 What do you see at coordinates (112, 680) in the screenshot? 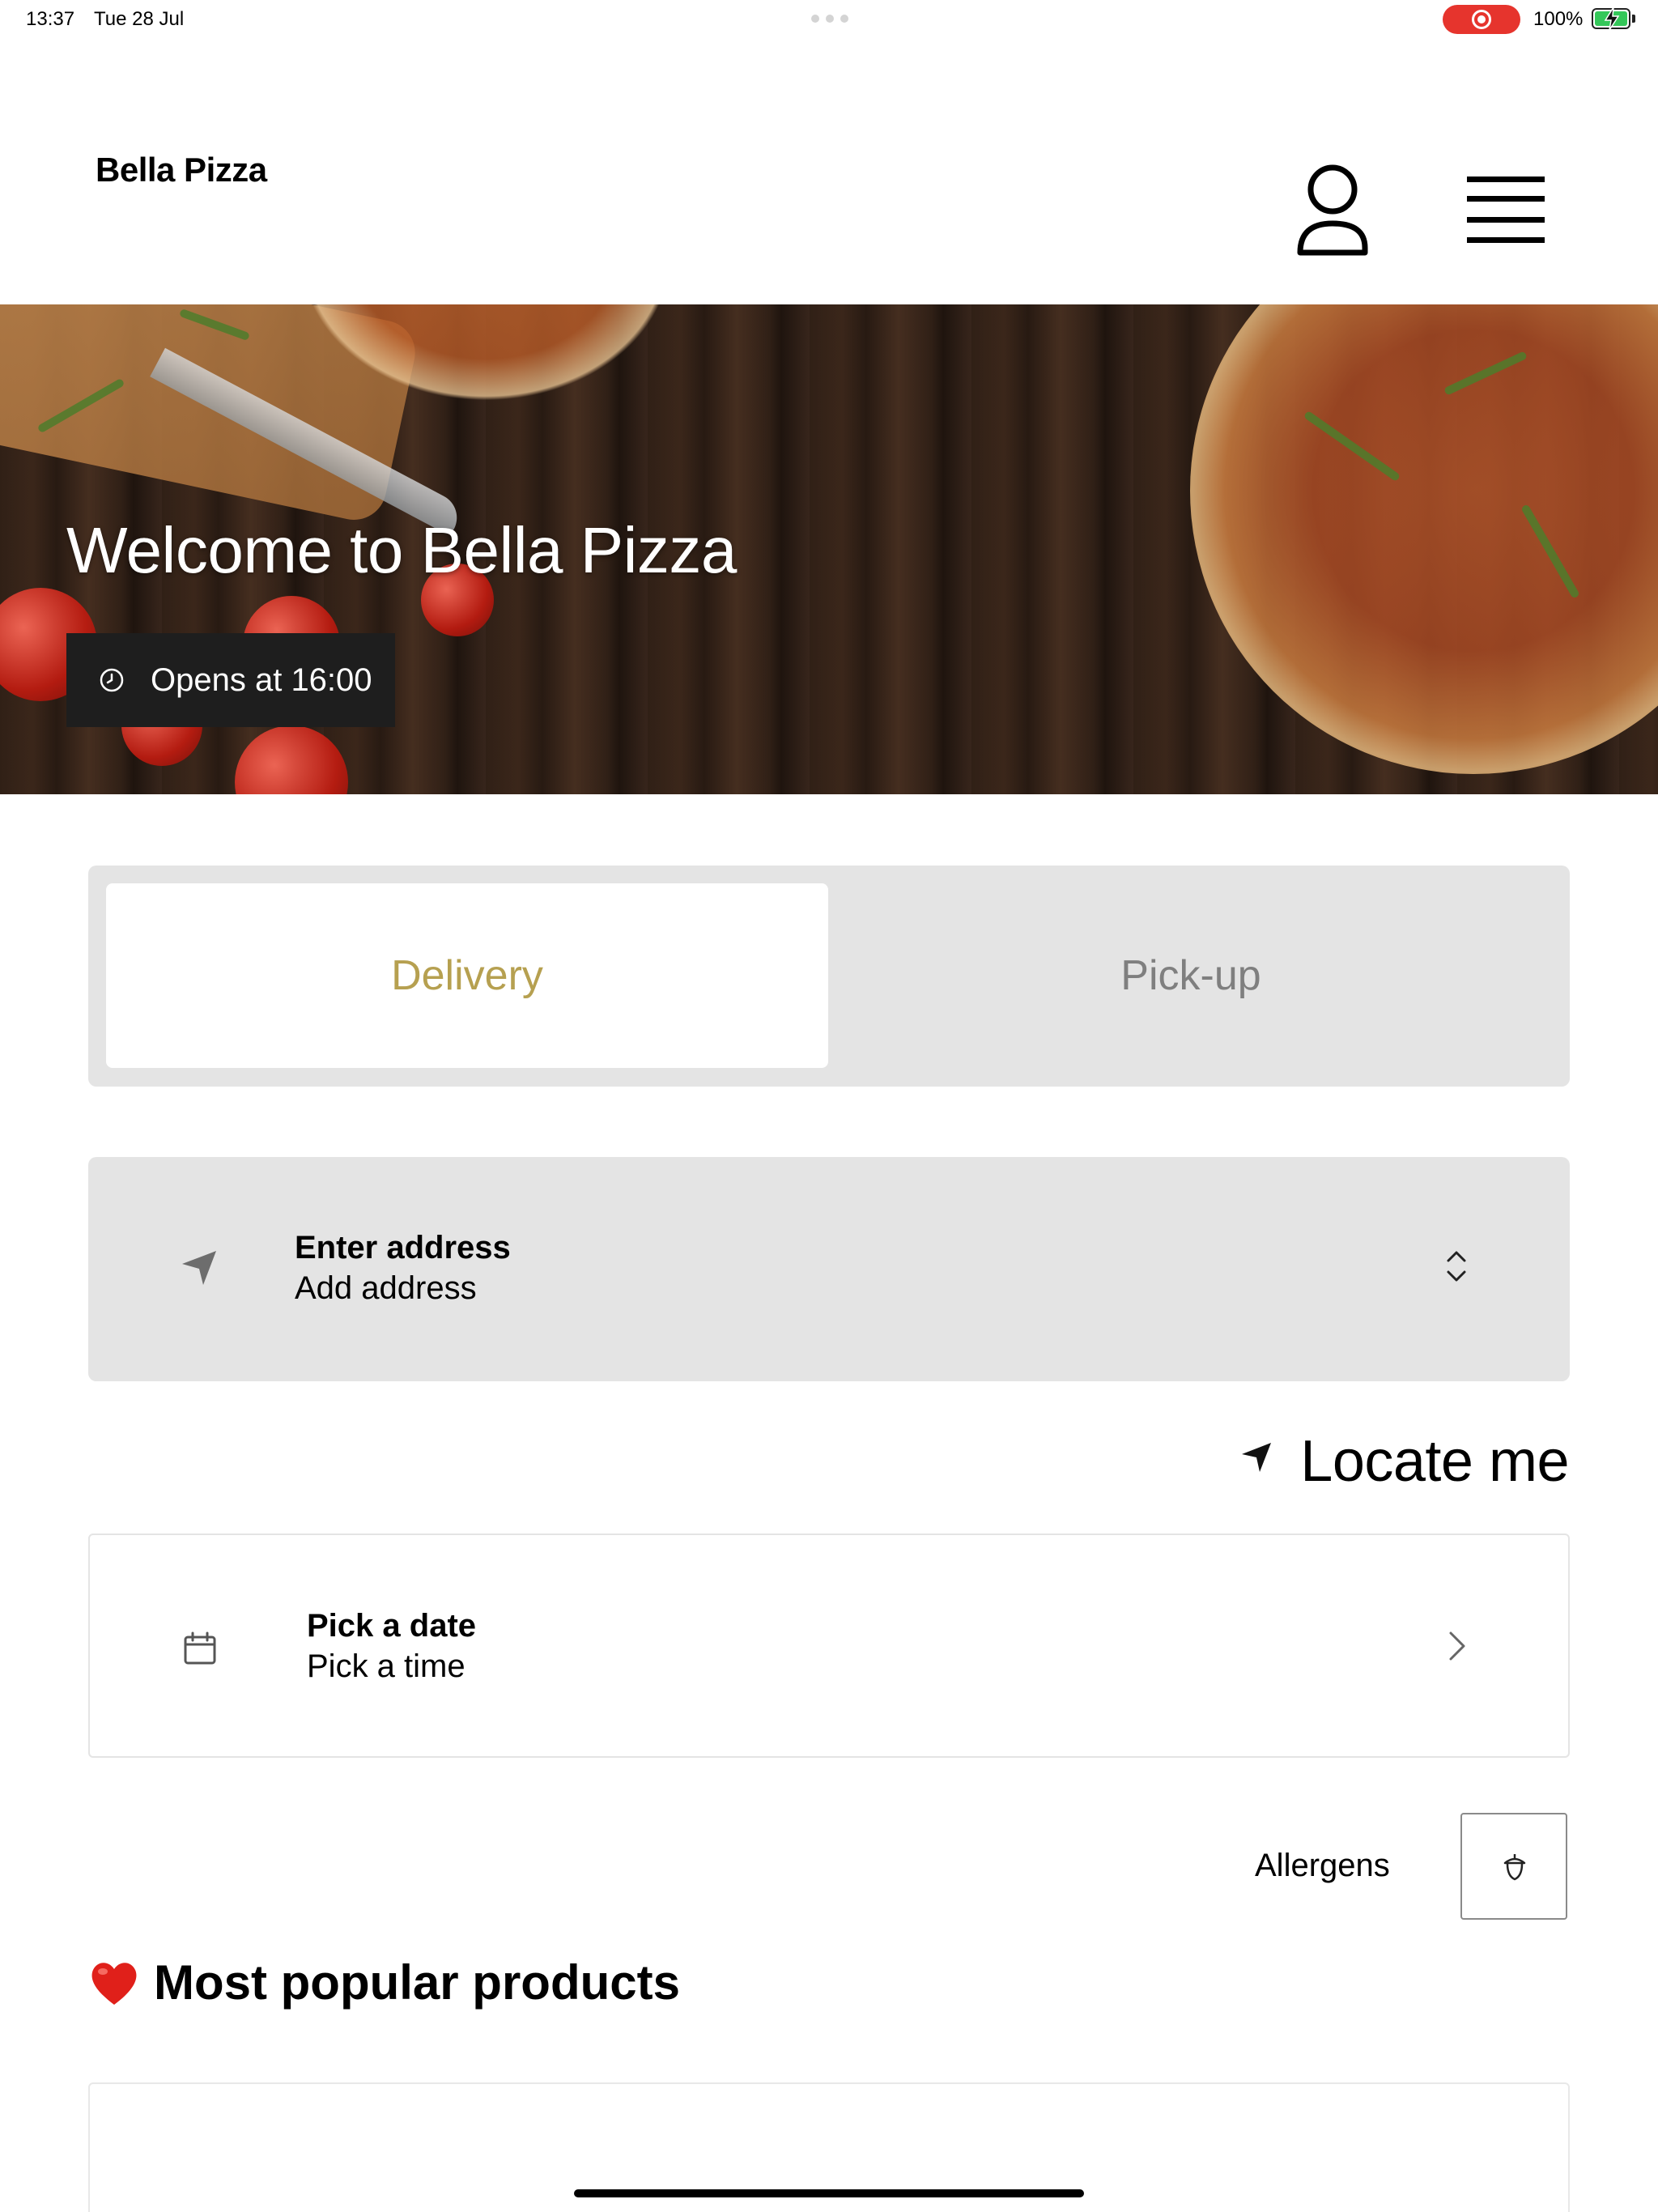
I see `clock-icon` at bounding box center [112, 680].